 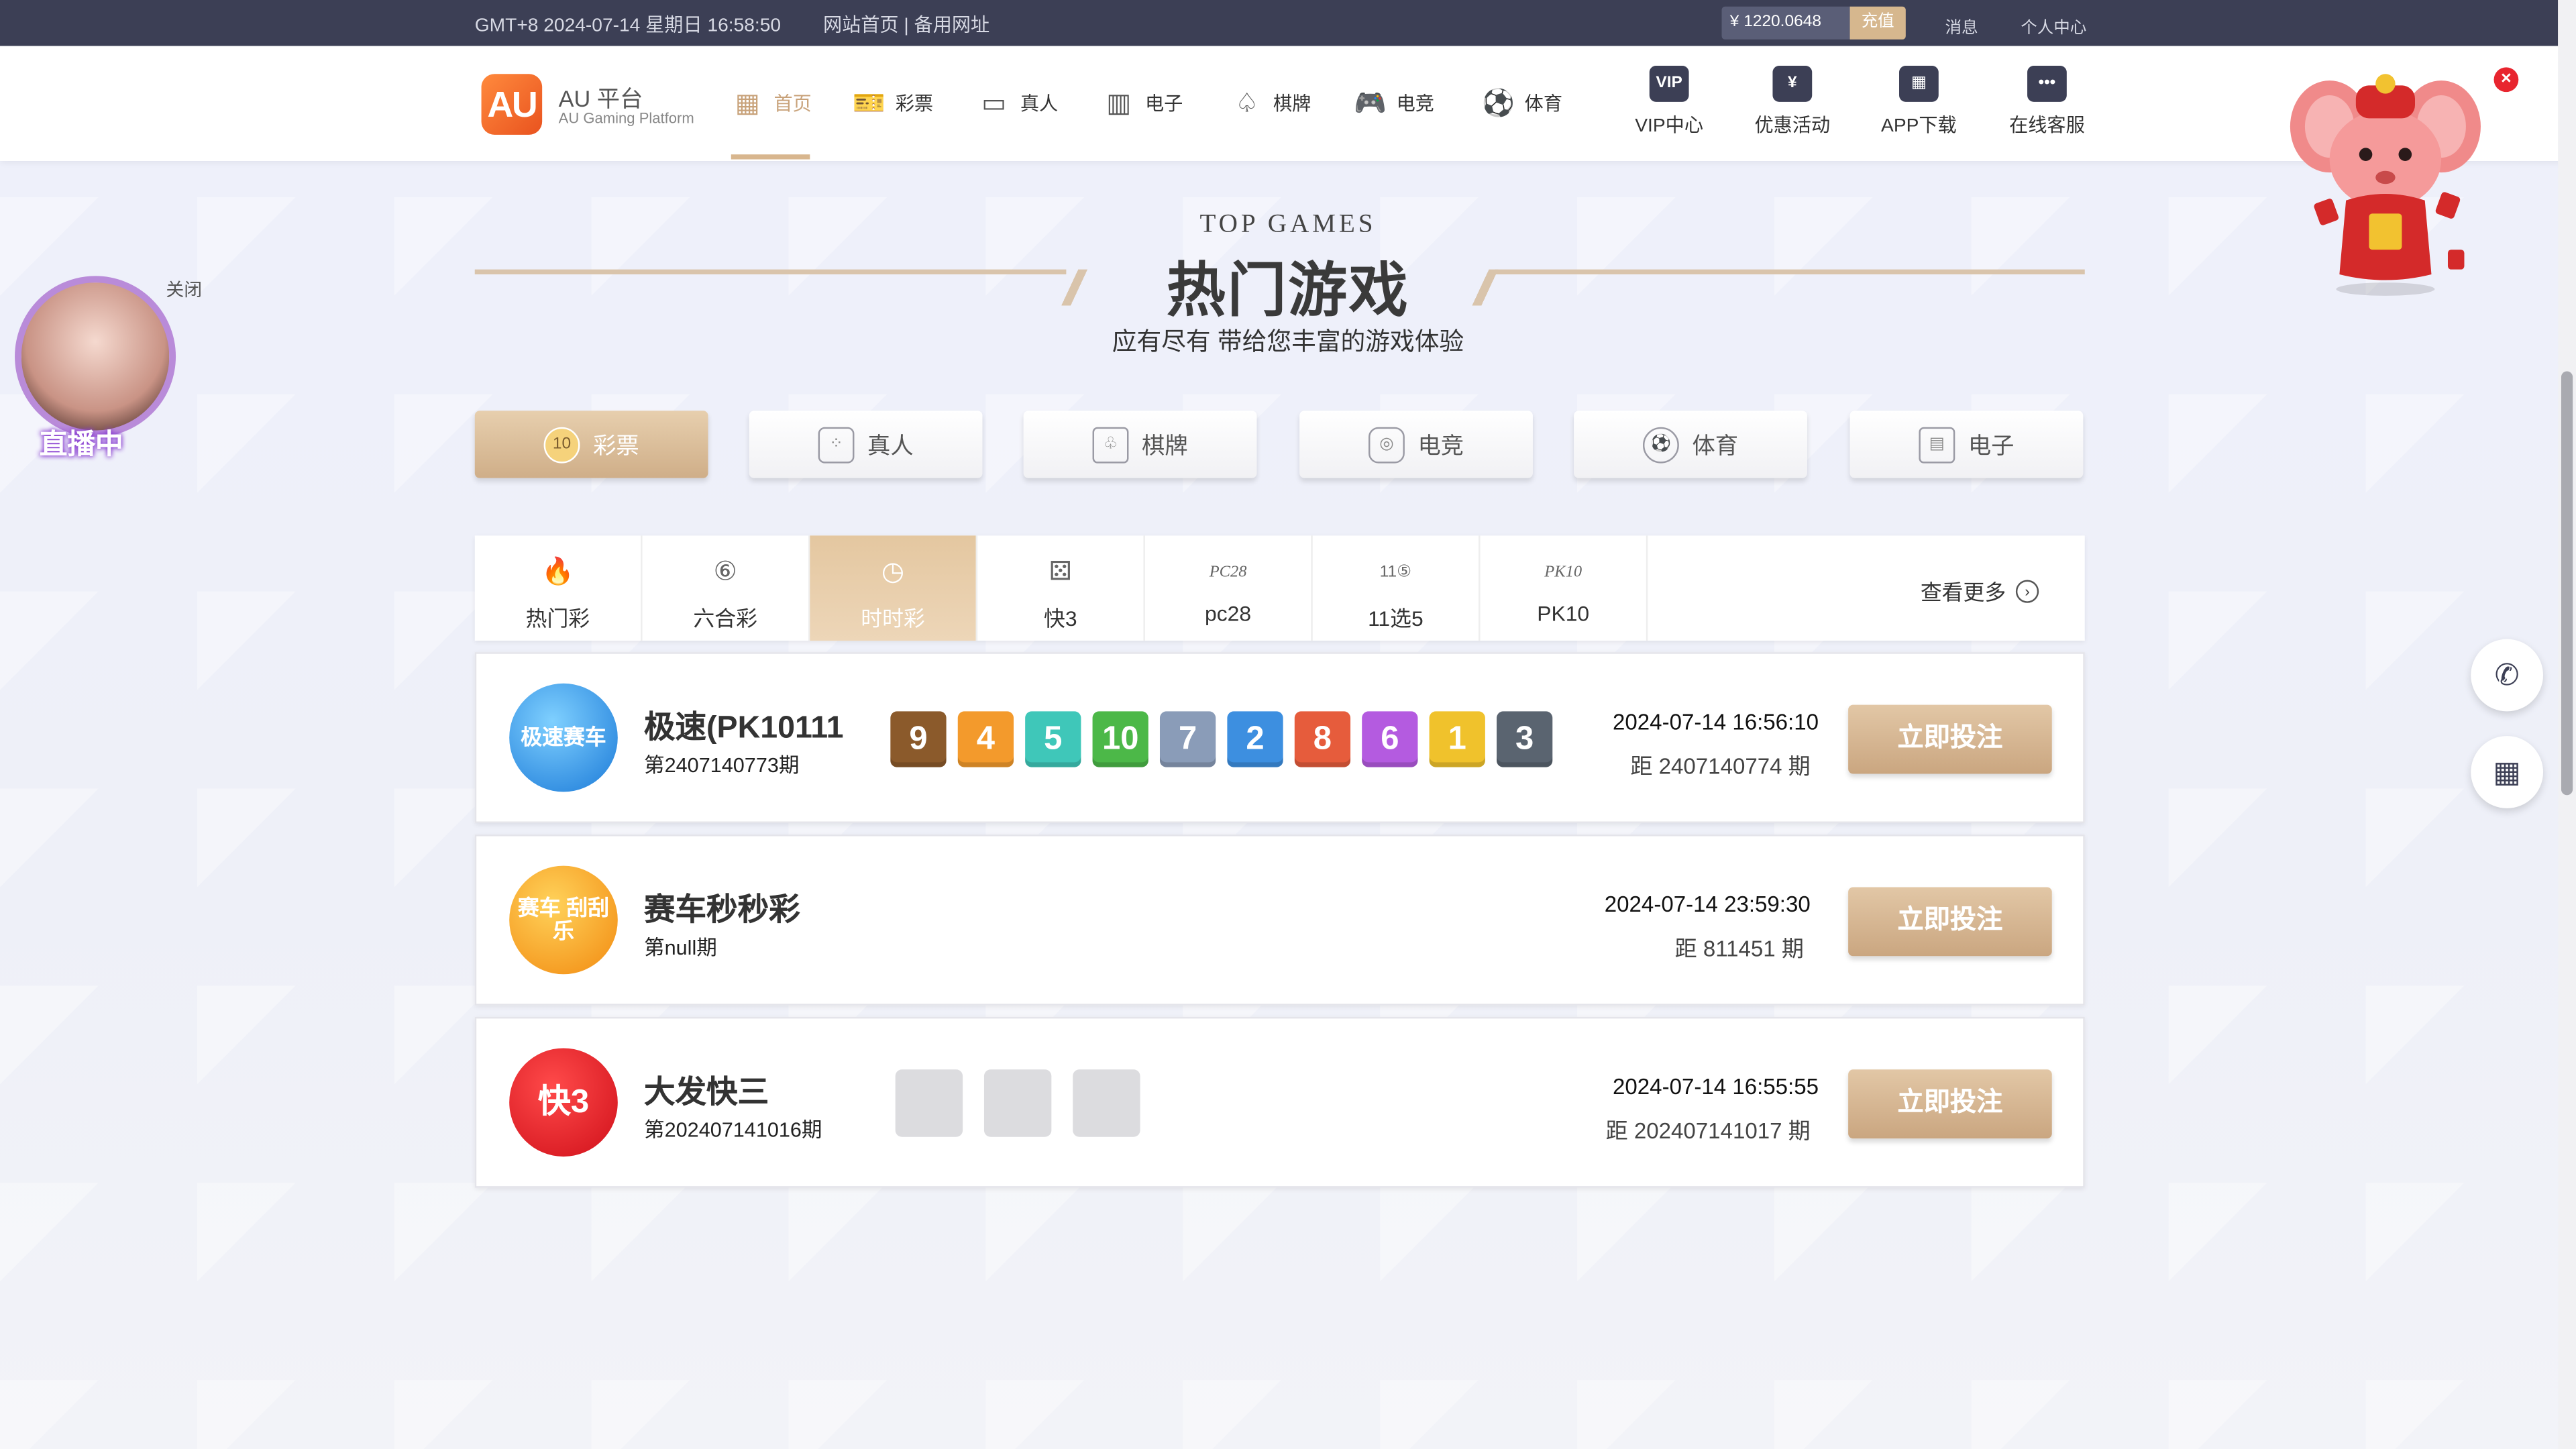 I want to click on draw-time: 2024-07-14 23:59:30, so click(x=1707, y=904).